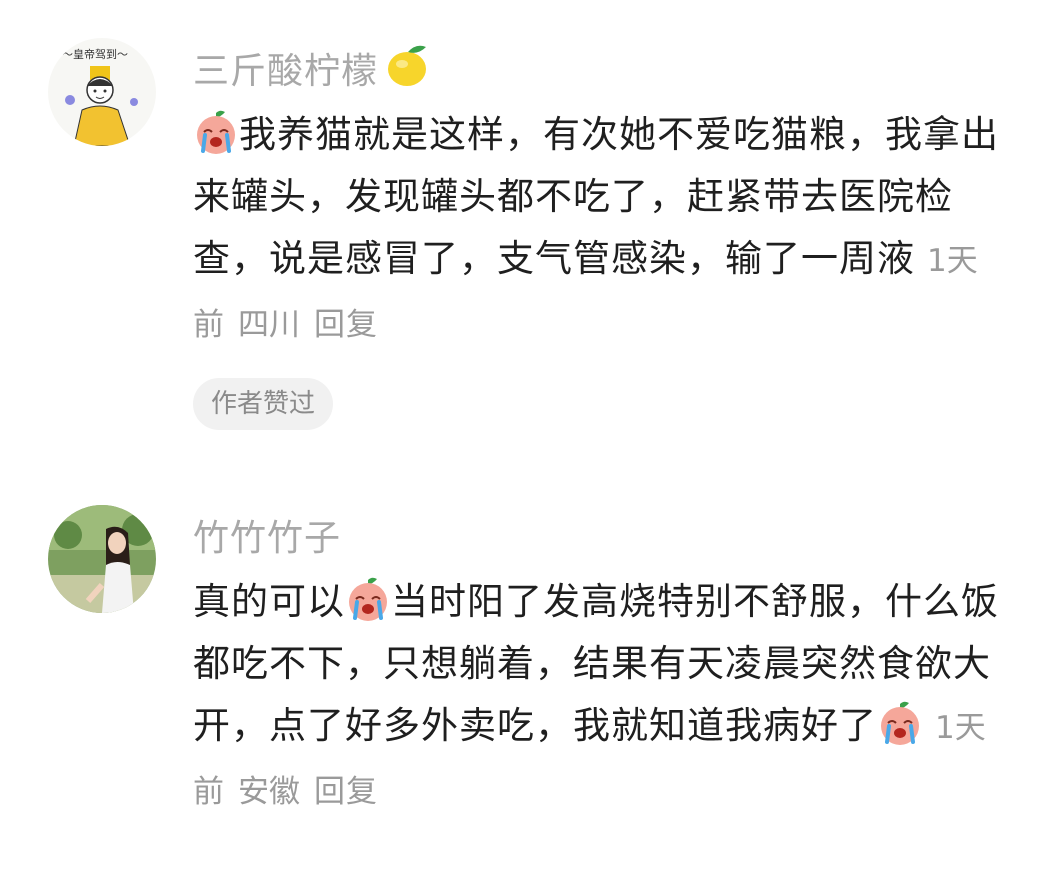 This screenshot has height=884, width=1059. What do you see at coordinates (598, 68) in the screenshot?
I see `username-row: 三斤酸柠檬` at bounding box center [598, 68].